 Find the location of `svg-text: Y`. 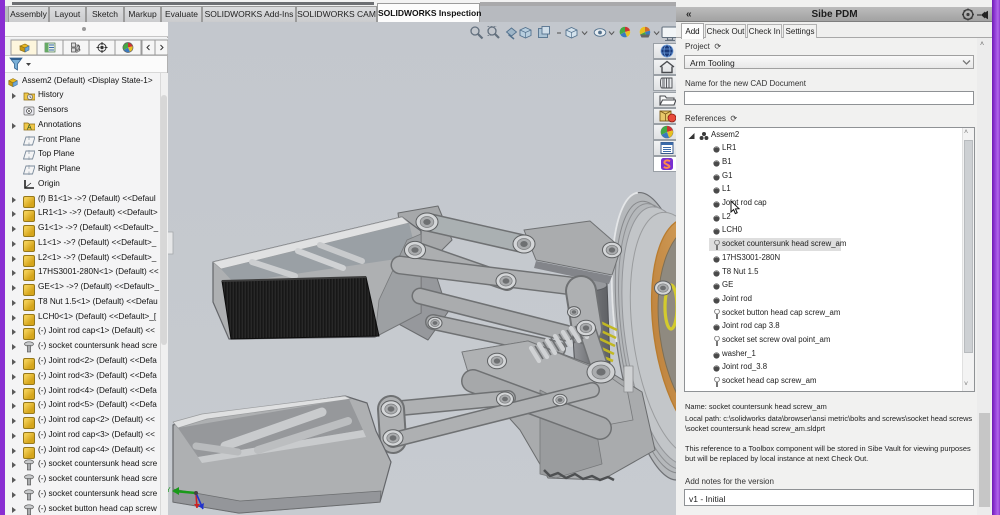

svg-text: Y is located at coordinates (169, 490).